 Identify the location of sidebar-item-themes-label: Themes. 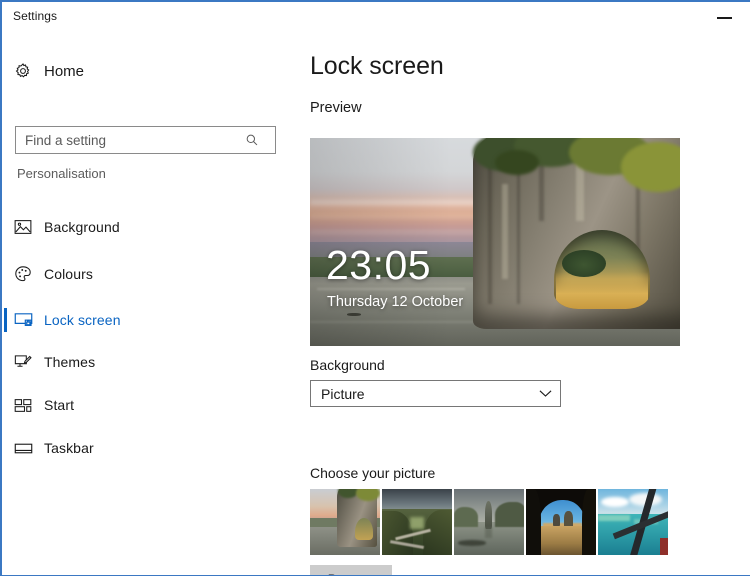
(70, 362).